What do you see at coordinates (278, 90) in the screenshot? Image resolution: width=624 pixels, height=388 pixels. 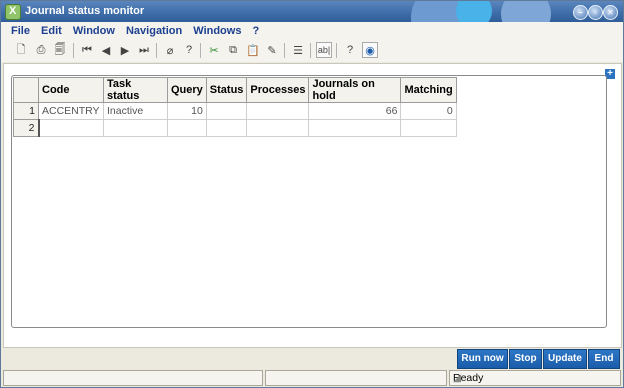 I see `column-header-processes: Processes` at bounding box center [278, 90].